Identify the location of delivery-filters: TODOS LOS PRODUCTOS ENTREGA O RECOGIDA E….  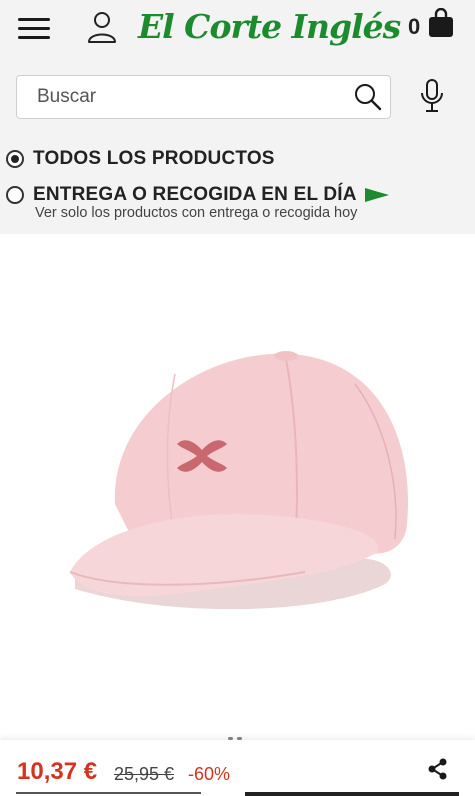
(237, 184).